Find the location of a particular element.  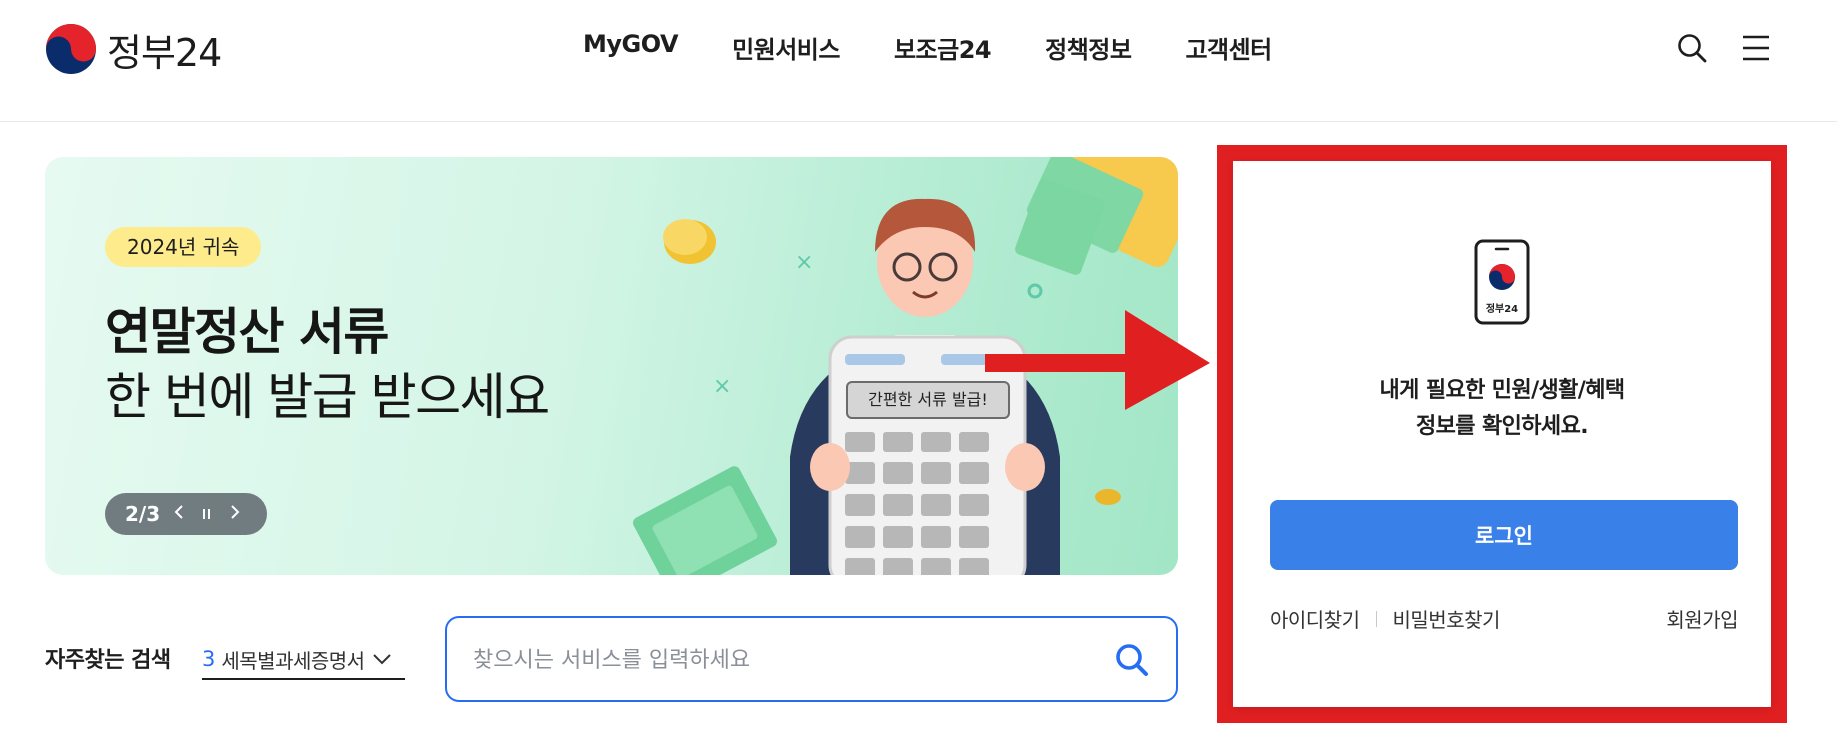

banner-prev-button is located at coordinates (179, 514).